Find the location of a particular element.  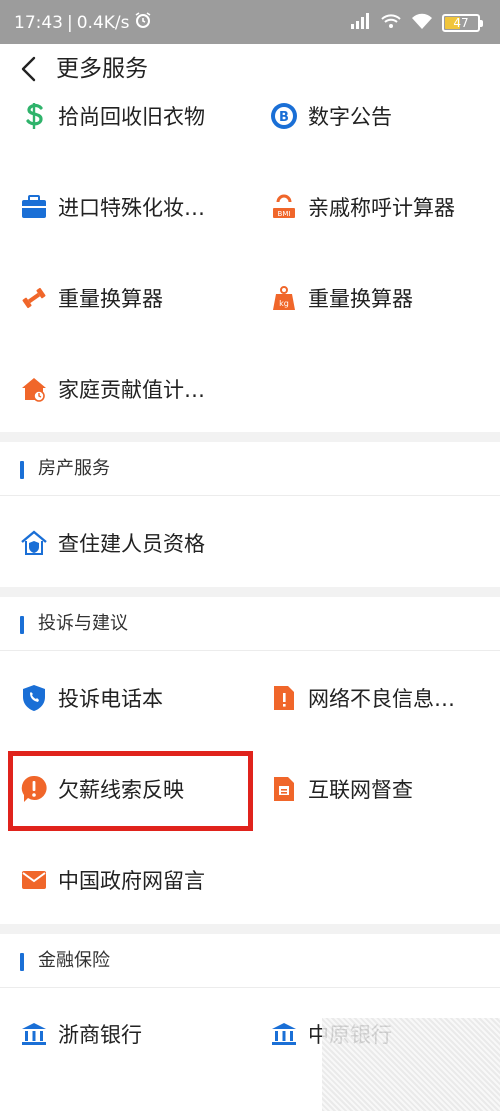

recycle-dollar-icon is located at coordinates (34, 116).